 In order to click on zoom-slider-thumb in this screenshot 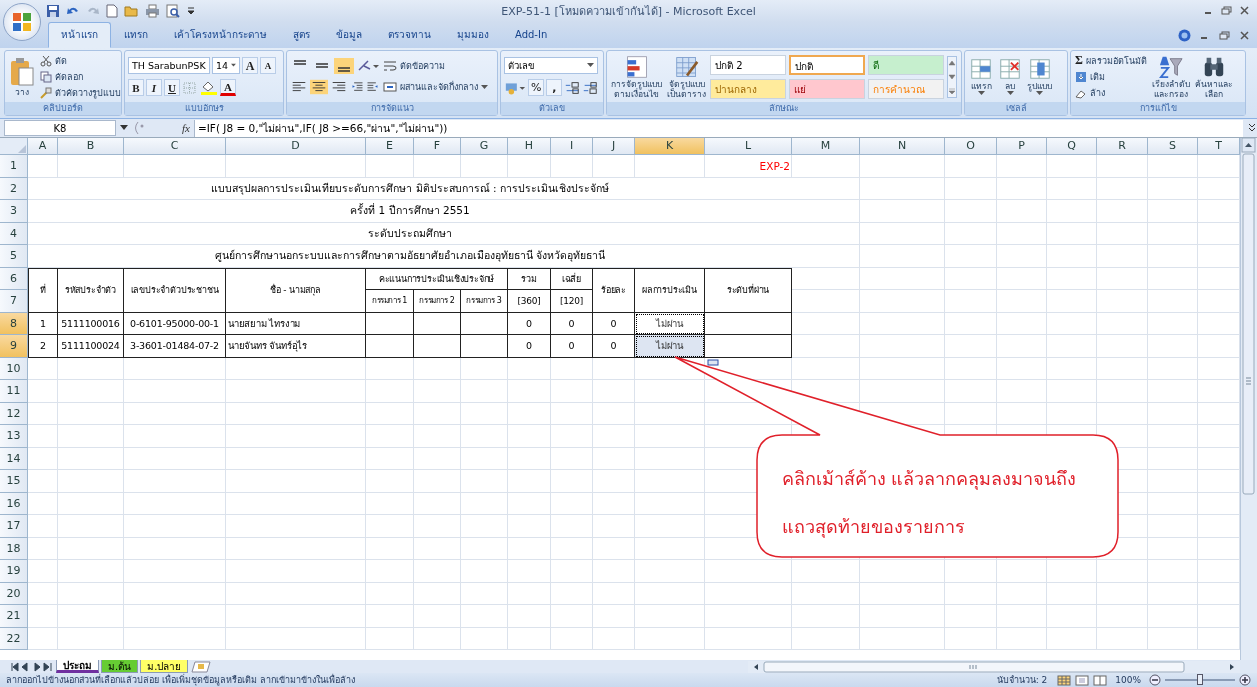, I will do `click(1200, 679)`.